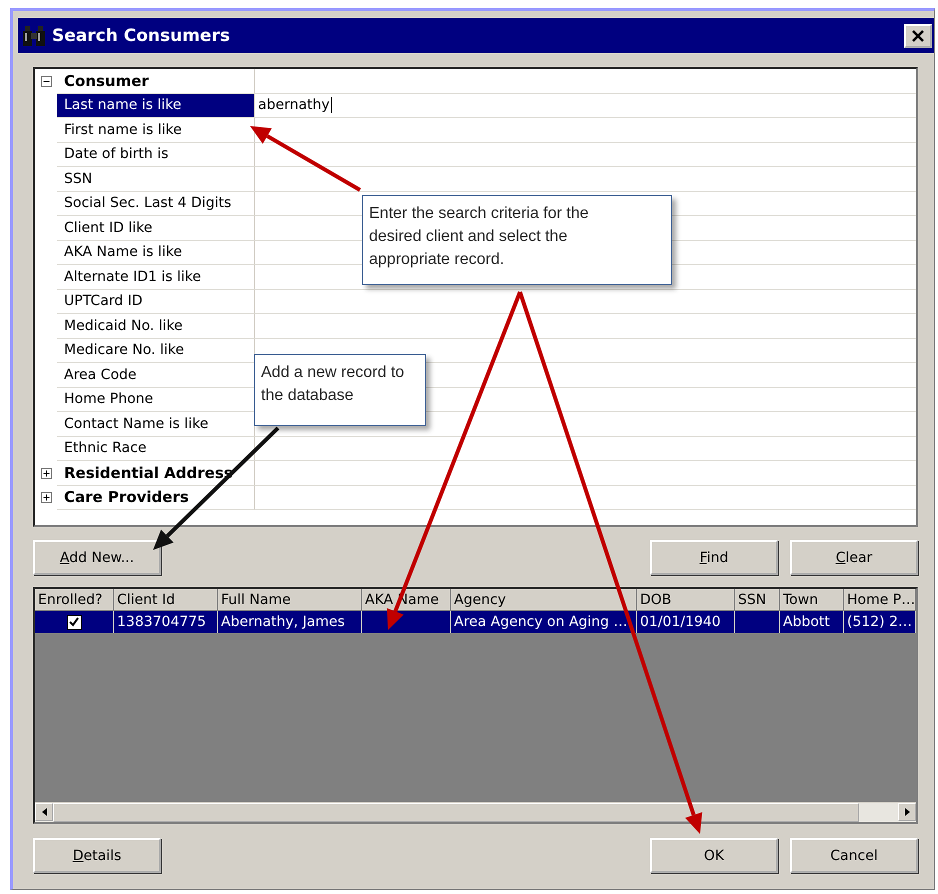  Describe the element at coordinates (156, 130) in the screenshot. I see `criteria-label: First name is like` at that location.